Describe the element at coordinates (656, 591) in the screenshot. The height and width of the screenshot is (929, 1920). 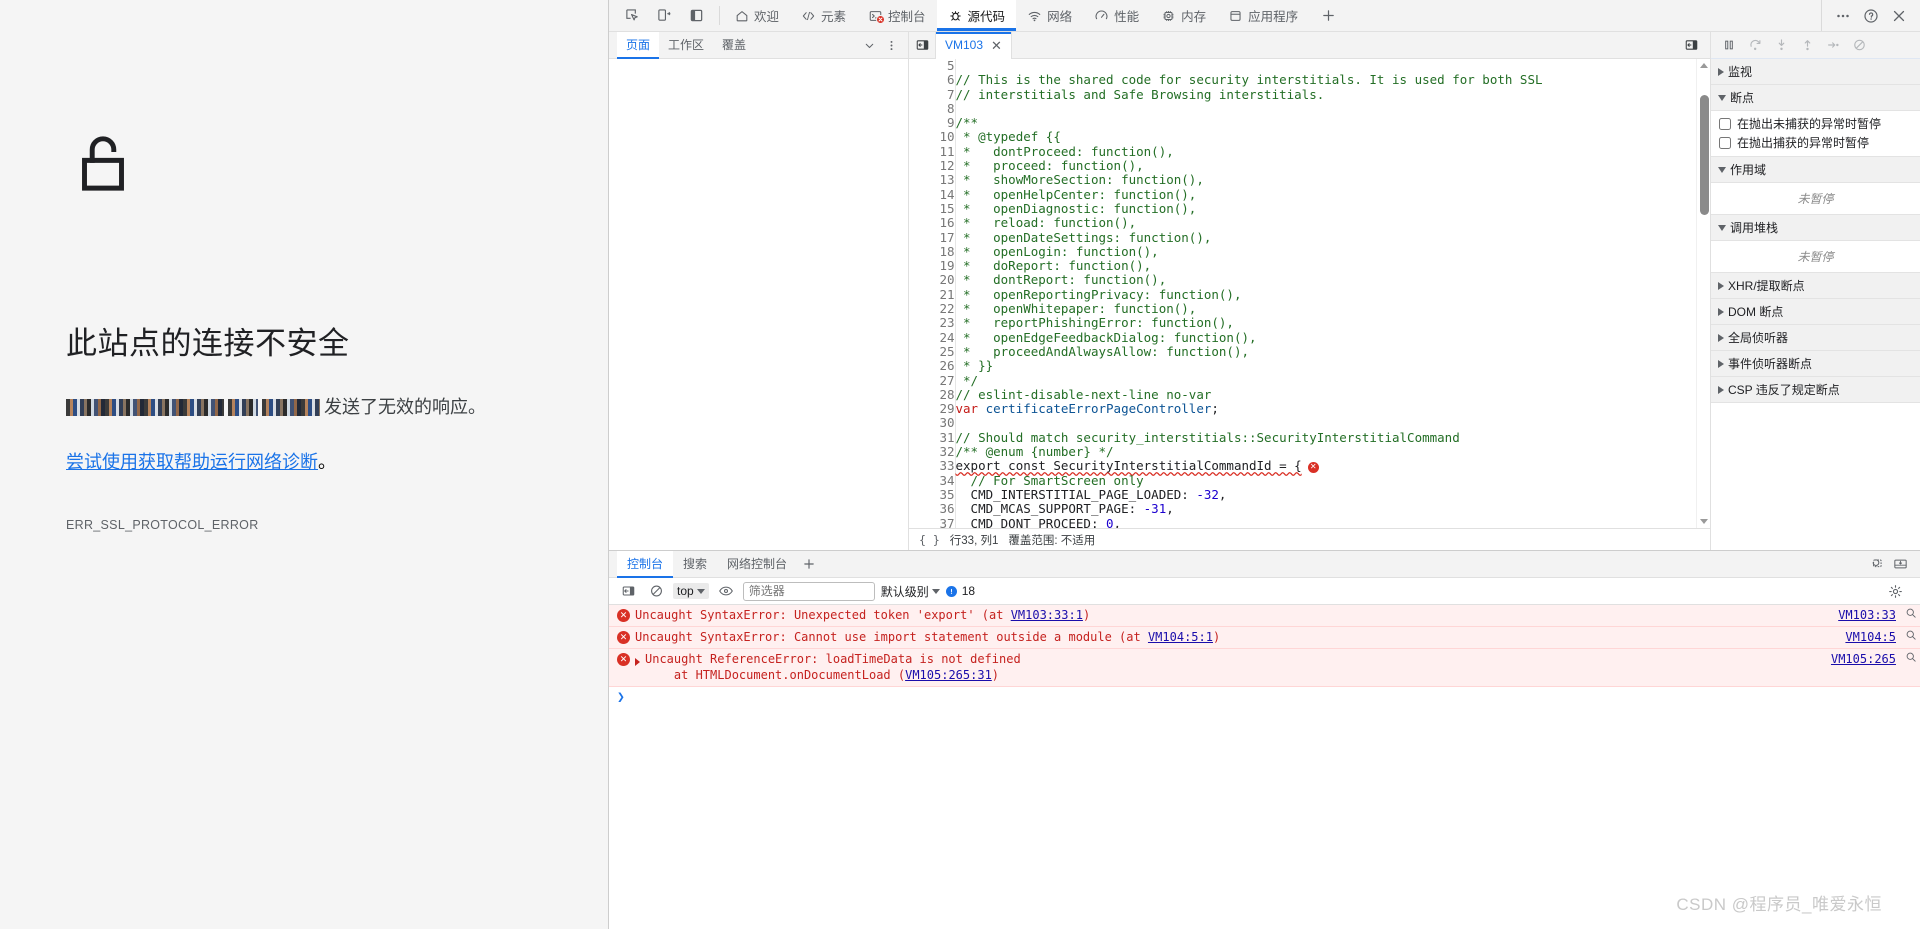
I see `no-entry-icon` at that location.